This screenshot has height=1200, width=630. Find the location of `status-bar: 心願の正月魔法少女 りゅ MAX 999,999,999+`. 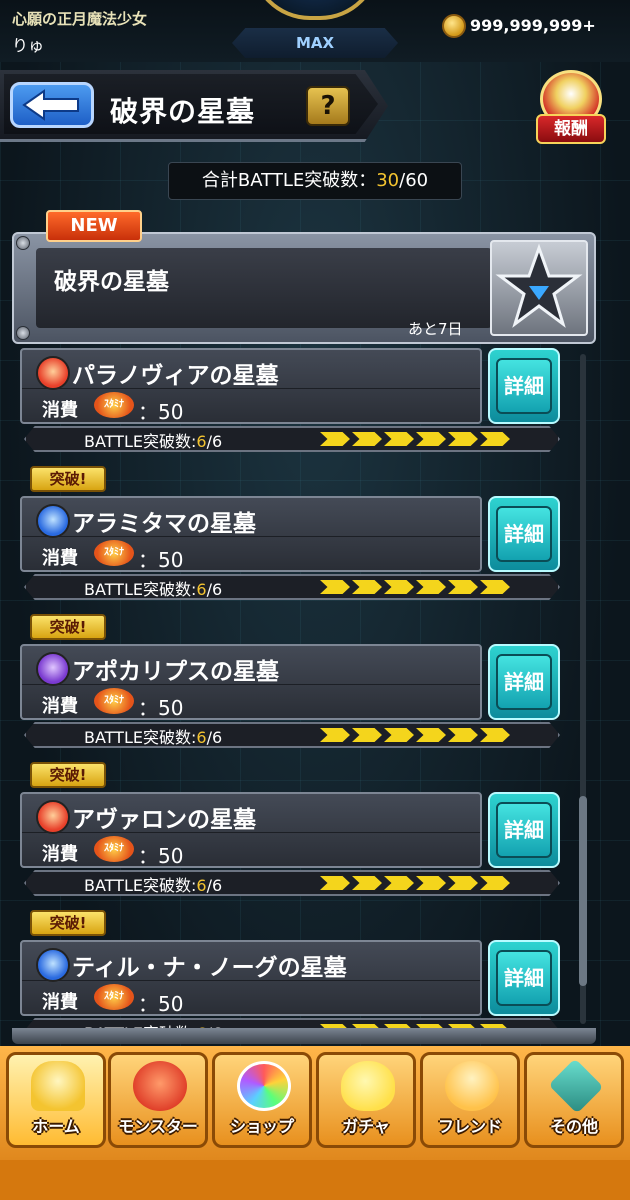

status-bar: 心願の正月魔法少女 りゅ MAX 999,999,999+ is located at coordinates (315, 31).